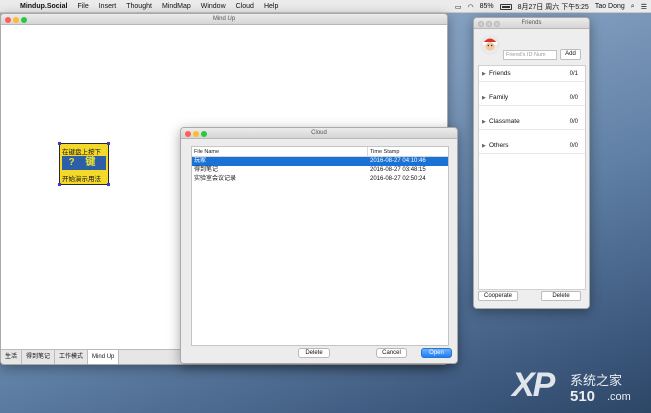 The width and height of the screenshot is (651, 413). I want to click on file-name: 得到笔记, so click(206, 170).